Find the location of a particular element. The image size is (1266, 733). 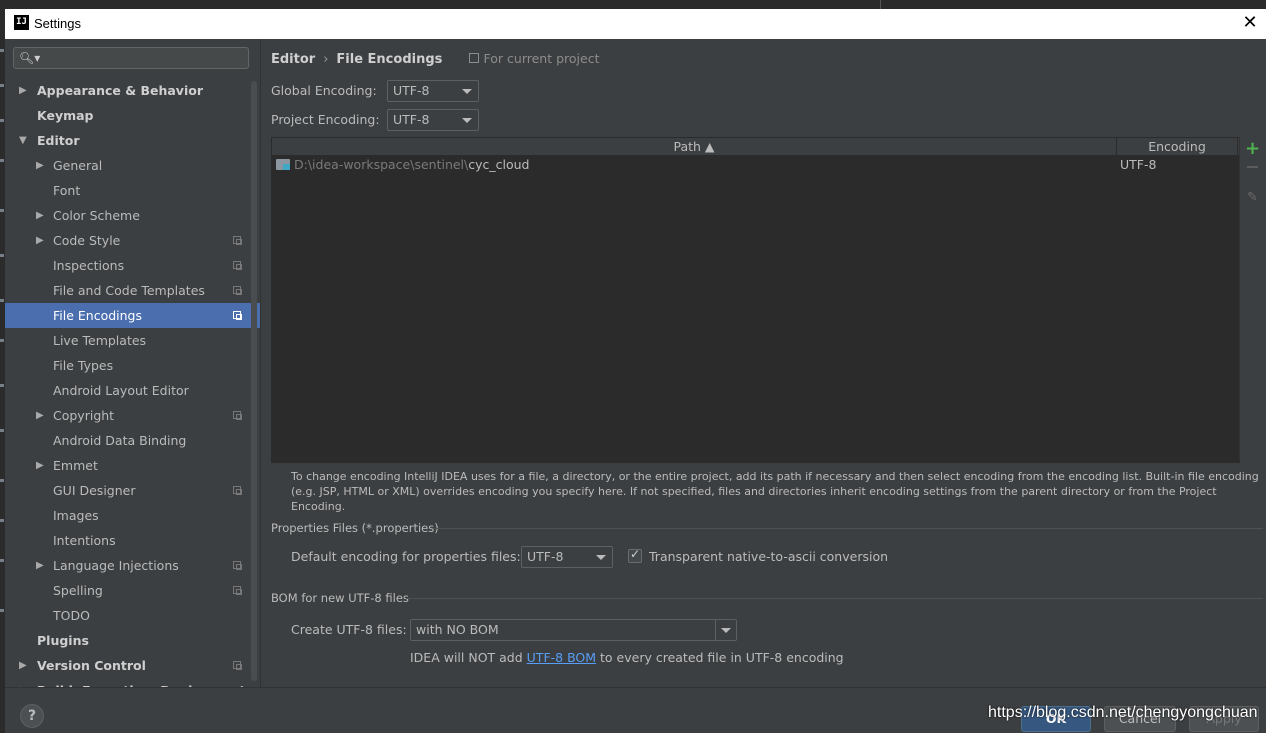

divider is located at coordinates (834, 598).